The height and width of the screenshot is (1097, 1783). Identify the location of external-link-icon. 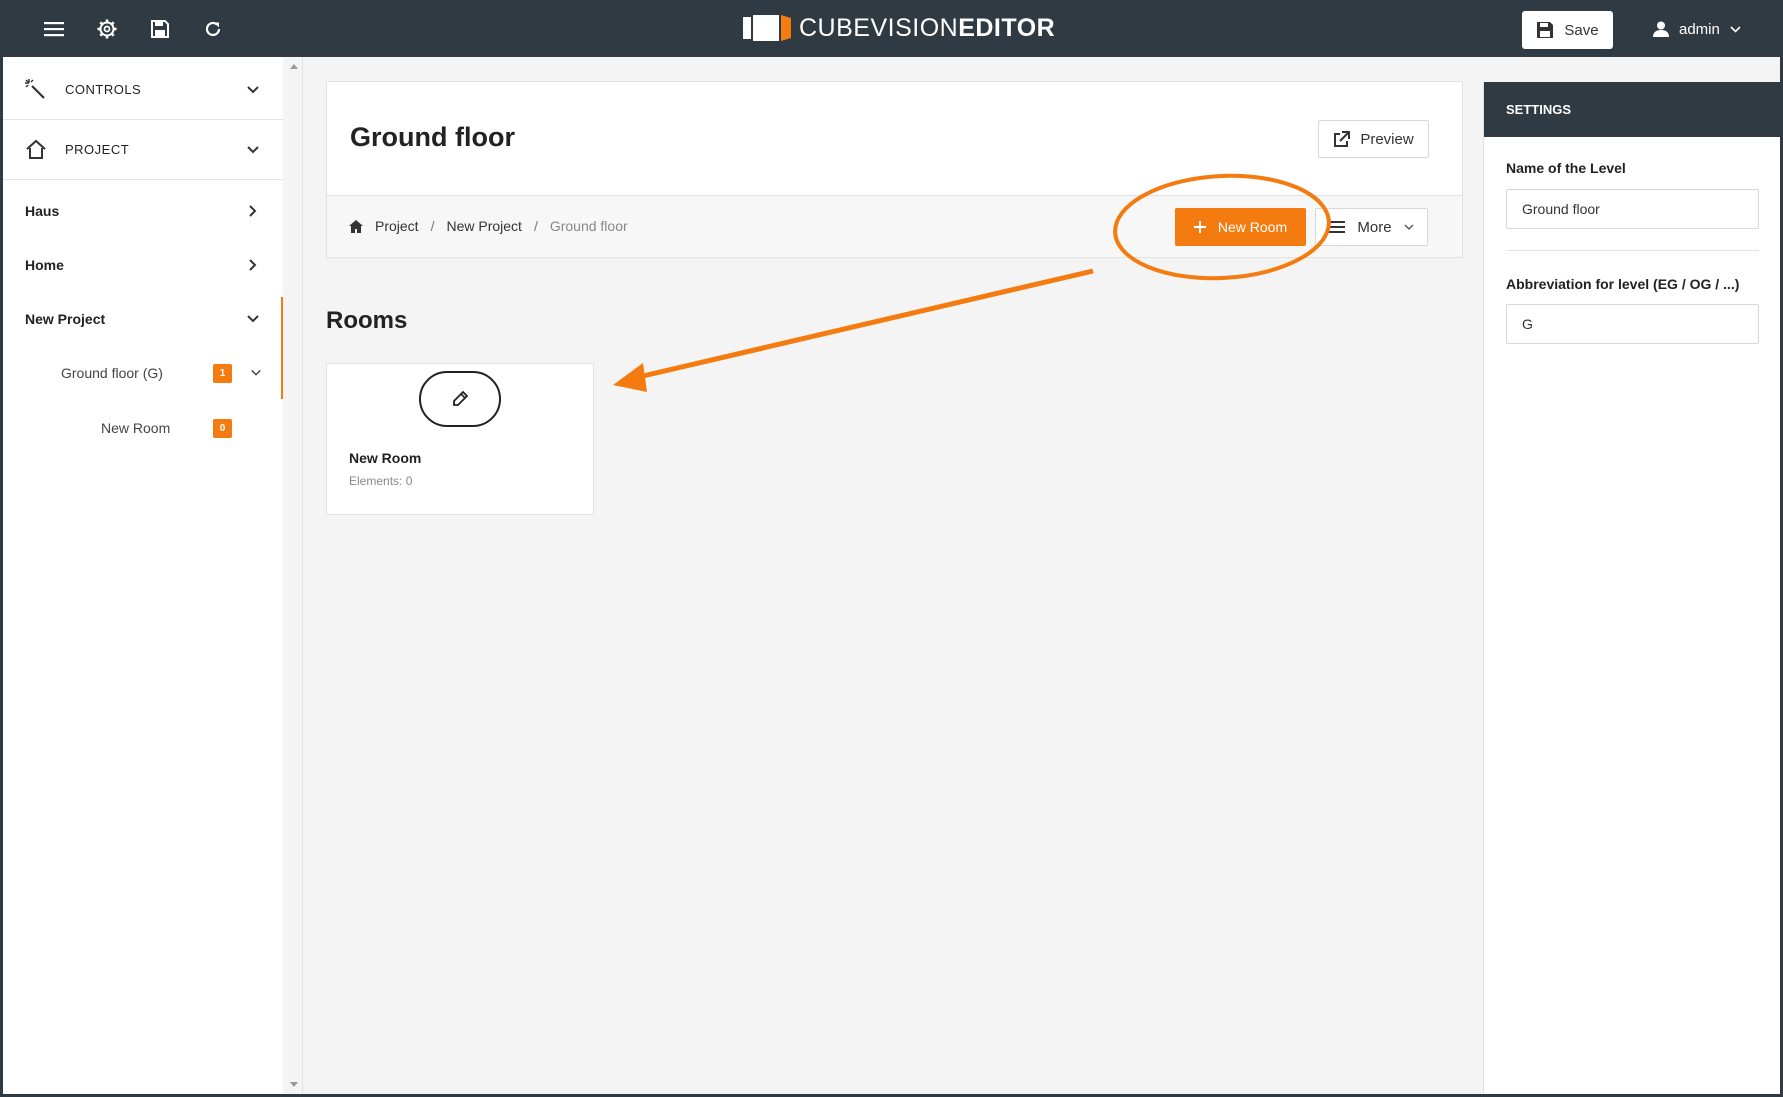
(1342, 138).